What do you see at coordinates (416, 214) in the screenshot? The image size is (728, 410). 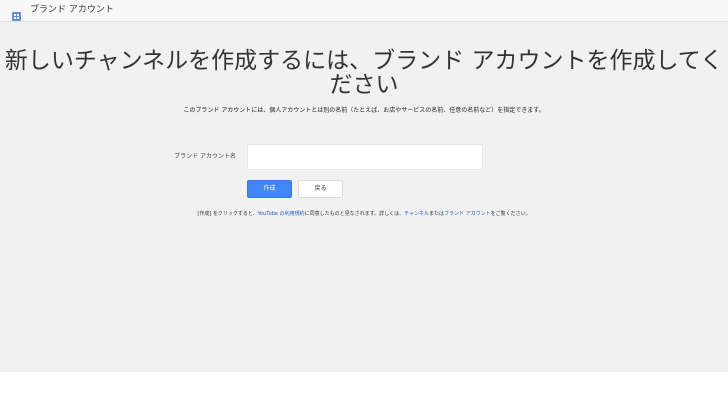 I see `channel-help-link: チャンネル` at bounding box center [416, 214].